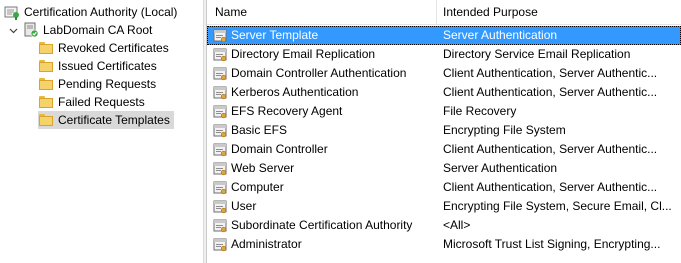 The image size is (681, 263). Describe the element at coordinates (319, 73) in the screenshot. I see `template-name-text: Domain Controller Authentication` at that location.